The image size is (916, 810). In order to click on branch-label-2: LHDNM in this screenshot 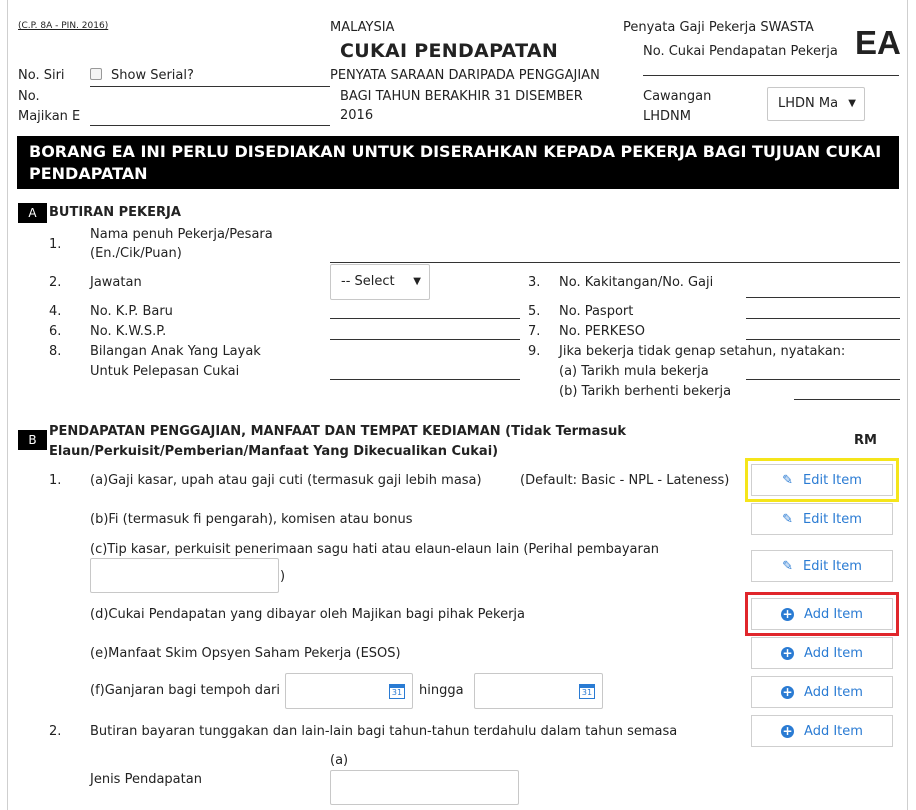, I will do `click(667, 116)`.